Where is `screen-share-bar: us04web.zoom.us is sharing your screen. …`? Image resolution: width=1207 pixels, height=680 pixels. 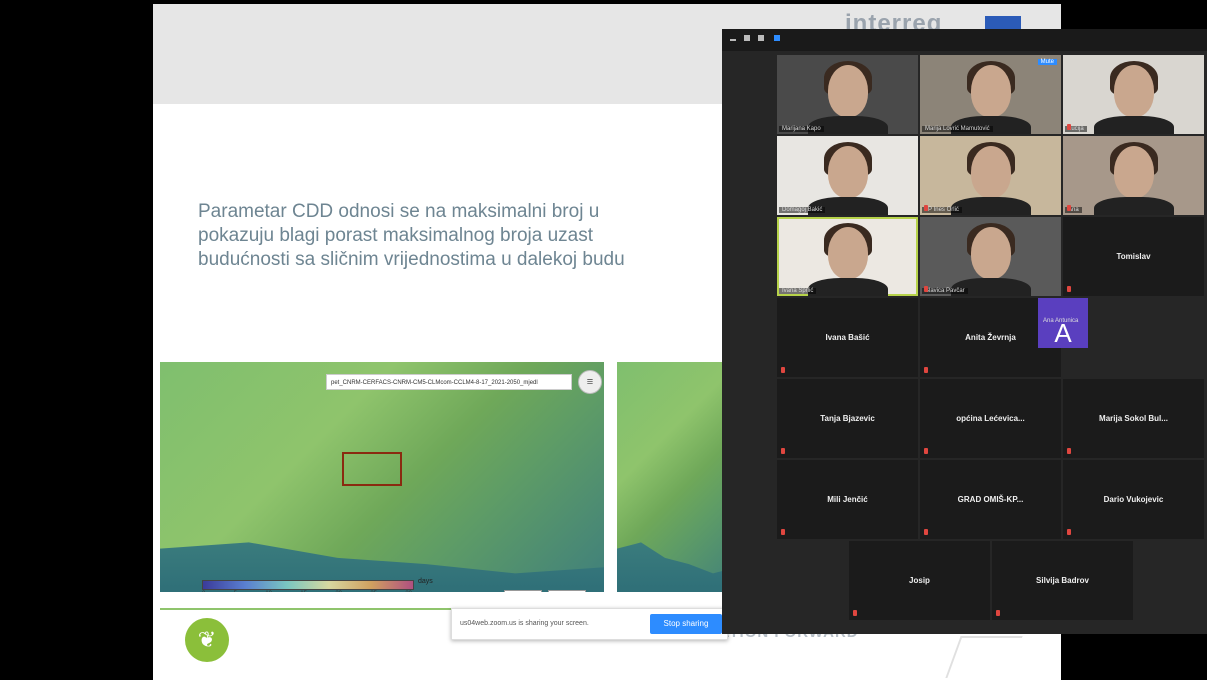
screen-share-bar: us04web.zoom.us is sharing your screen. … is located at coordinates (589, 624).